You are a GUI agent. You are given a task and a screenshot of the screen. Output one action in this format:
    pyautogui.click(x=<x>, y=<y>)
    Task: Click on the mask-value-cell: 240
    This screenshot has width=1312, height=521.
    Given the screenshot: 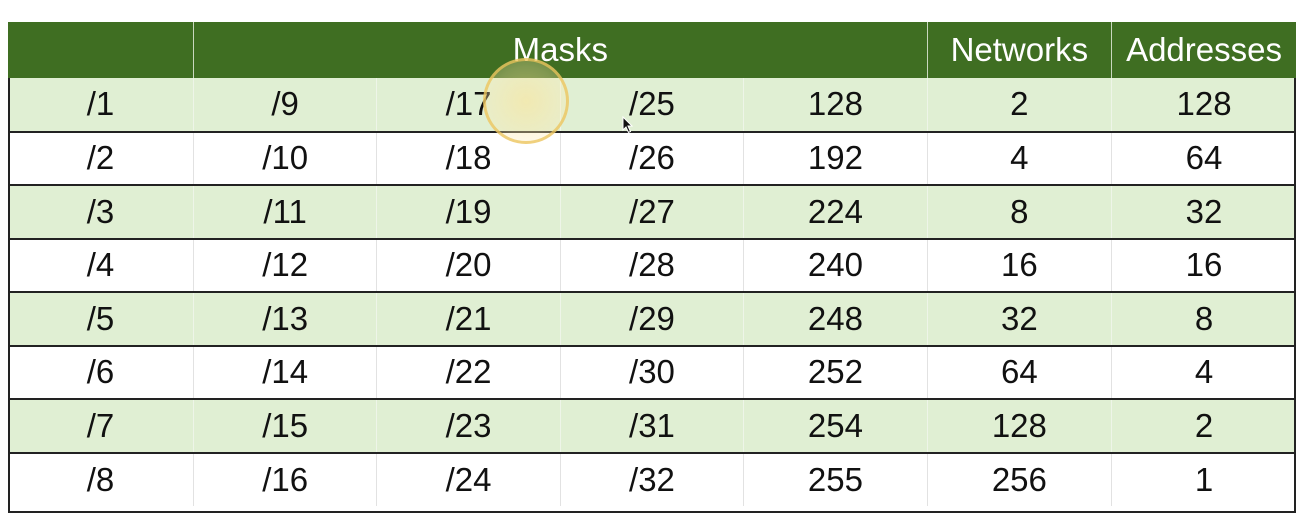 What is the action you would take?
    pyautogui.click(x=835, y=265)
    